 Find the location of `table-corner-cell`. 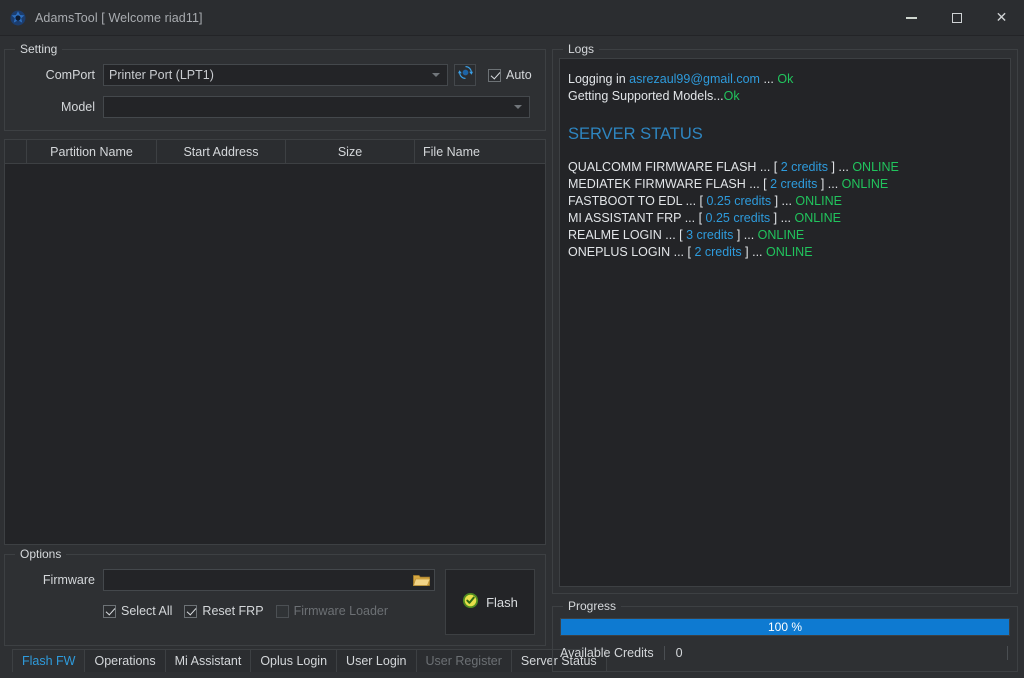

table-corner-cell is located at coordinates (16, 151).